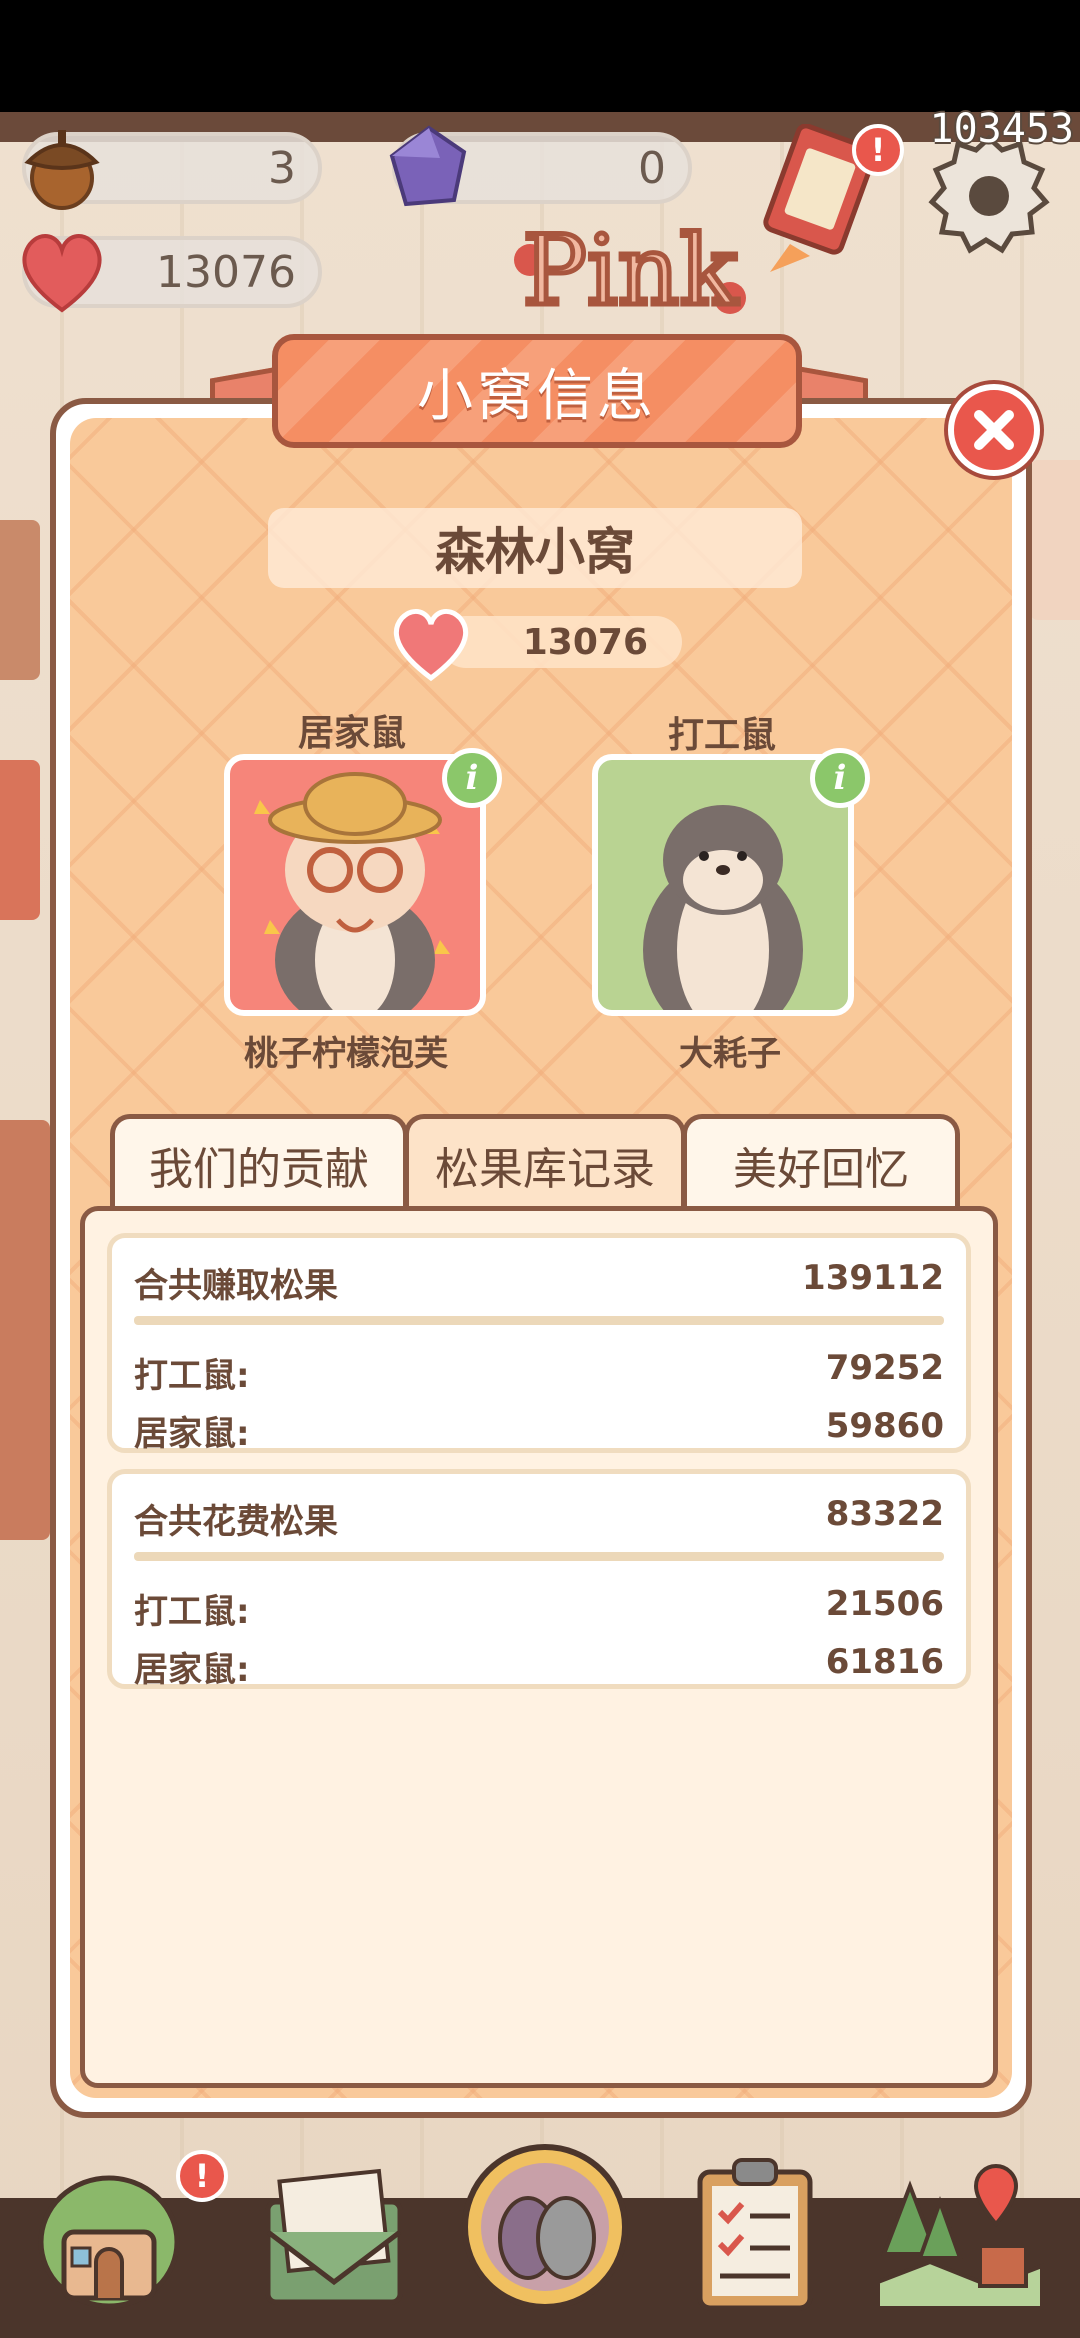 This screenshot has height=2338, width=1080. I want to click on nest-name: 森林小窝, so click(535, 548).